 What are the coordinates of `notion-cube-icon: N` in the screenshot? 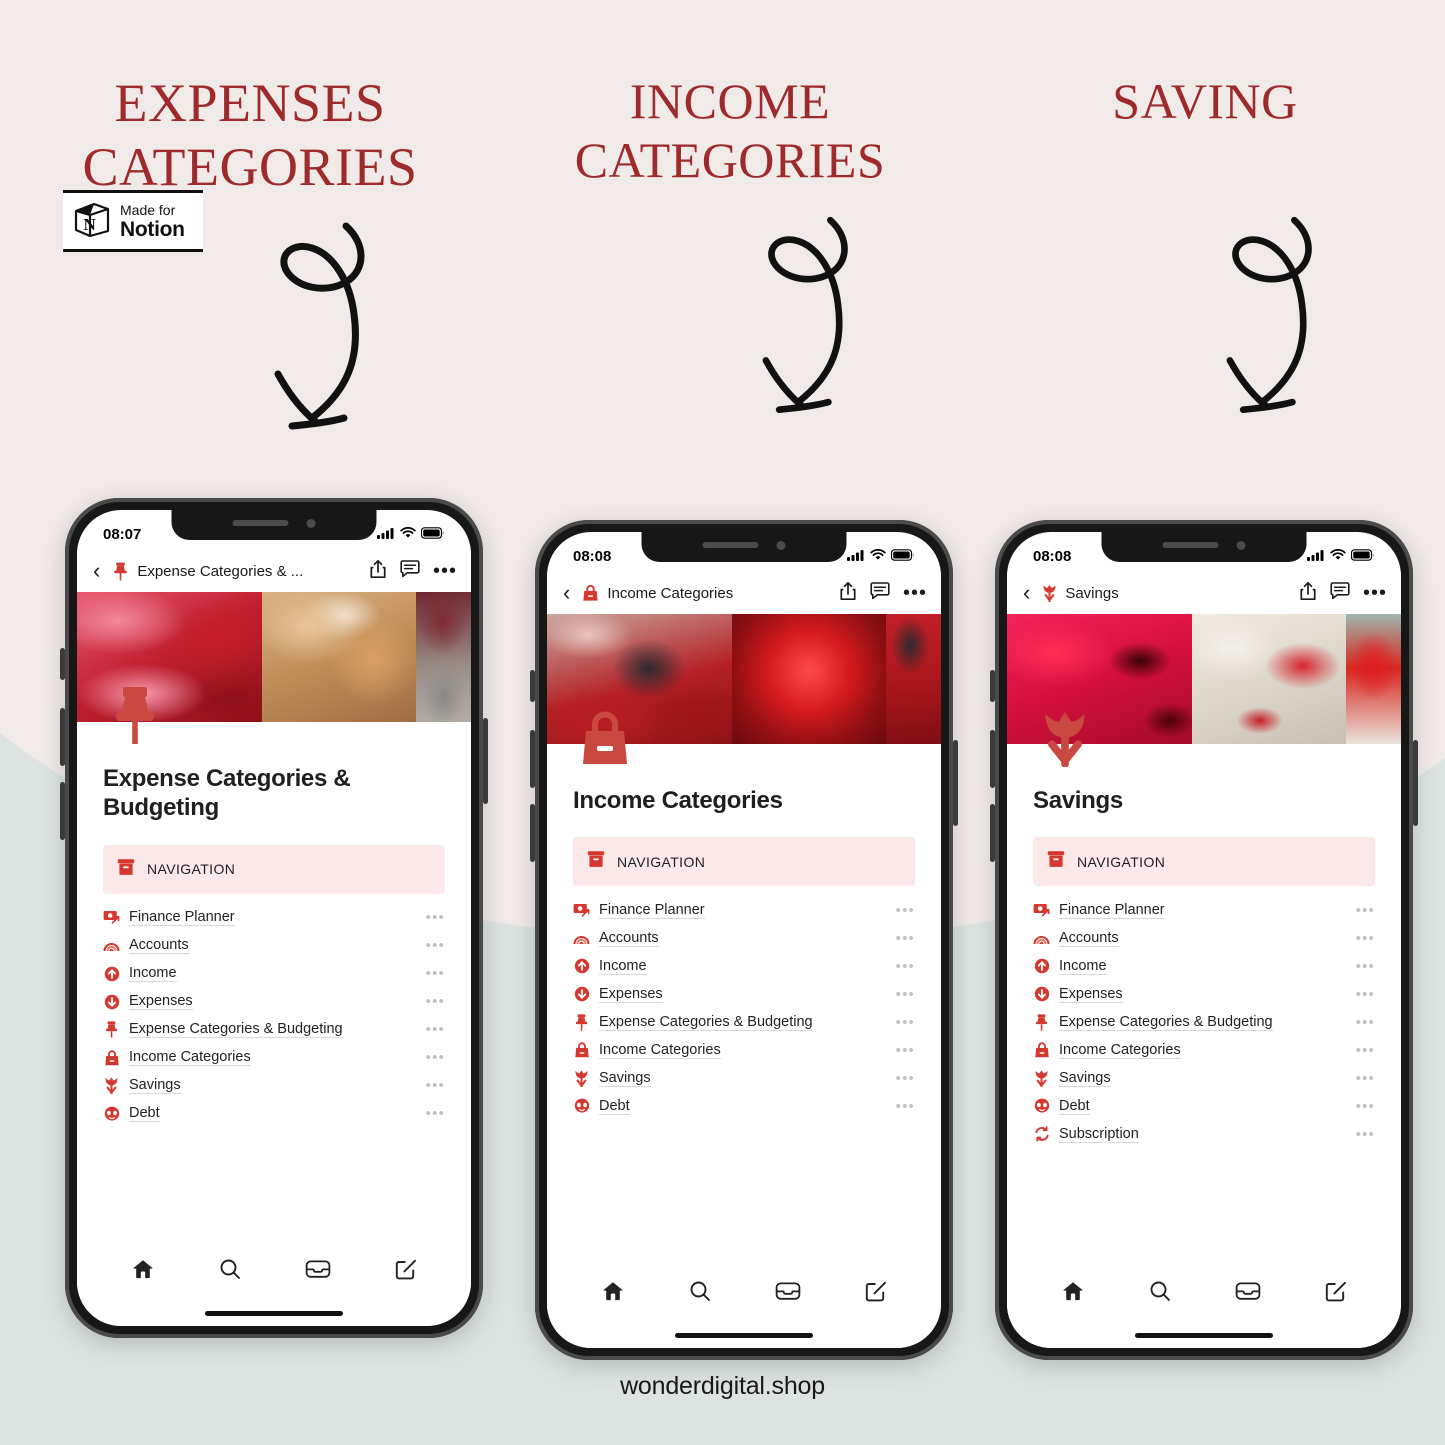 It's located at (92, 221).